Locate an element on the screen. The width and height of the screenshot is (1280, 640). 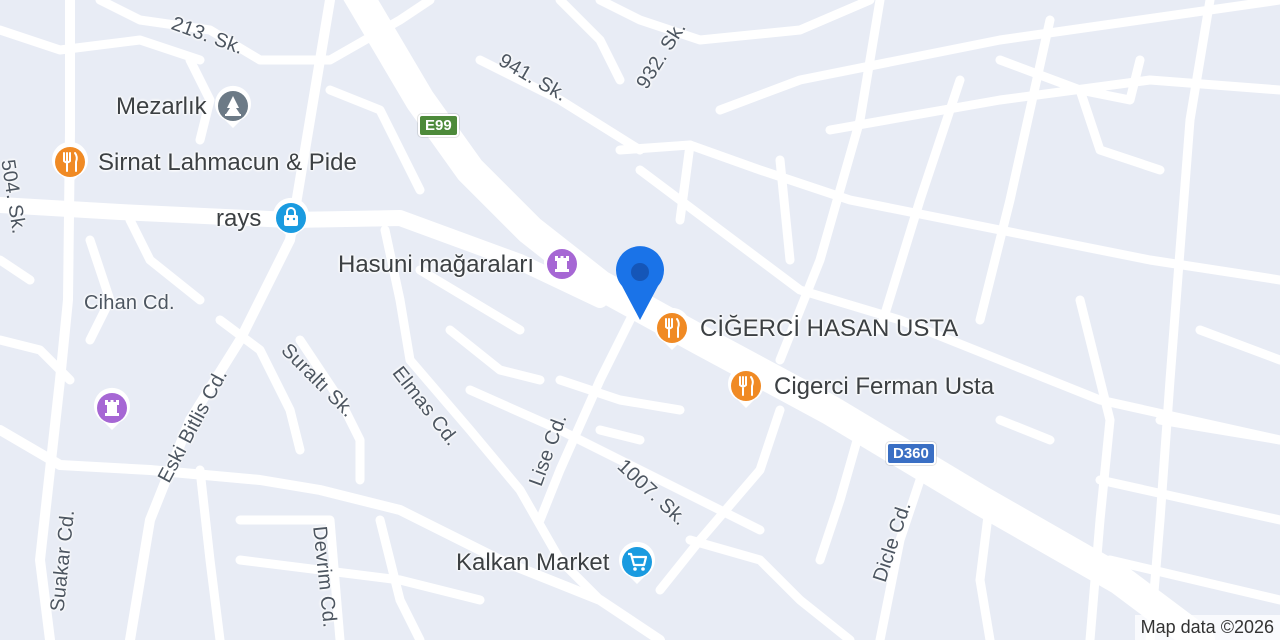
poi-sirnat: Sirnat Lahmacun & Pide is located at coordinates (203, 163).